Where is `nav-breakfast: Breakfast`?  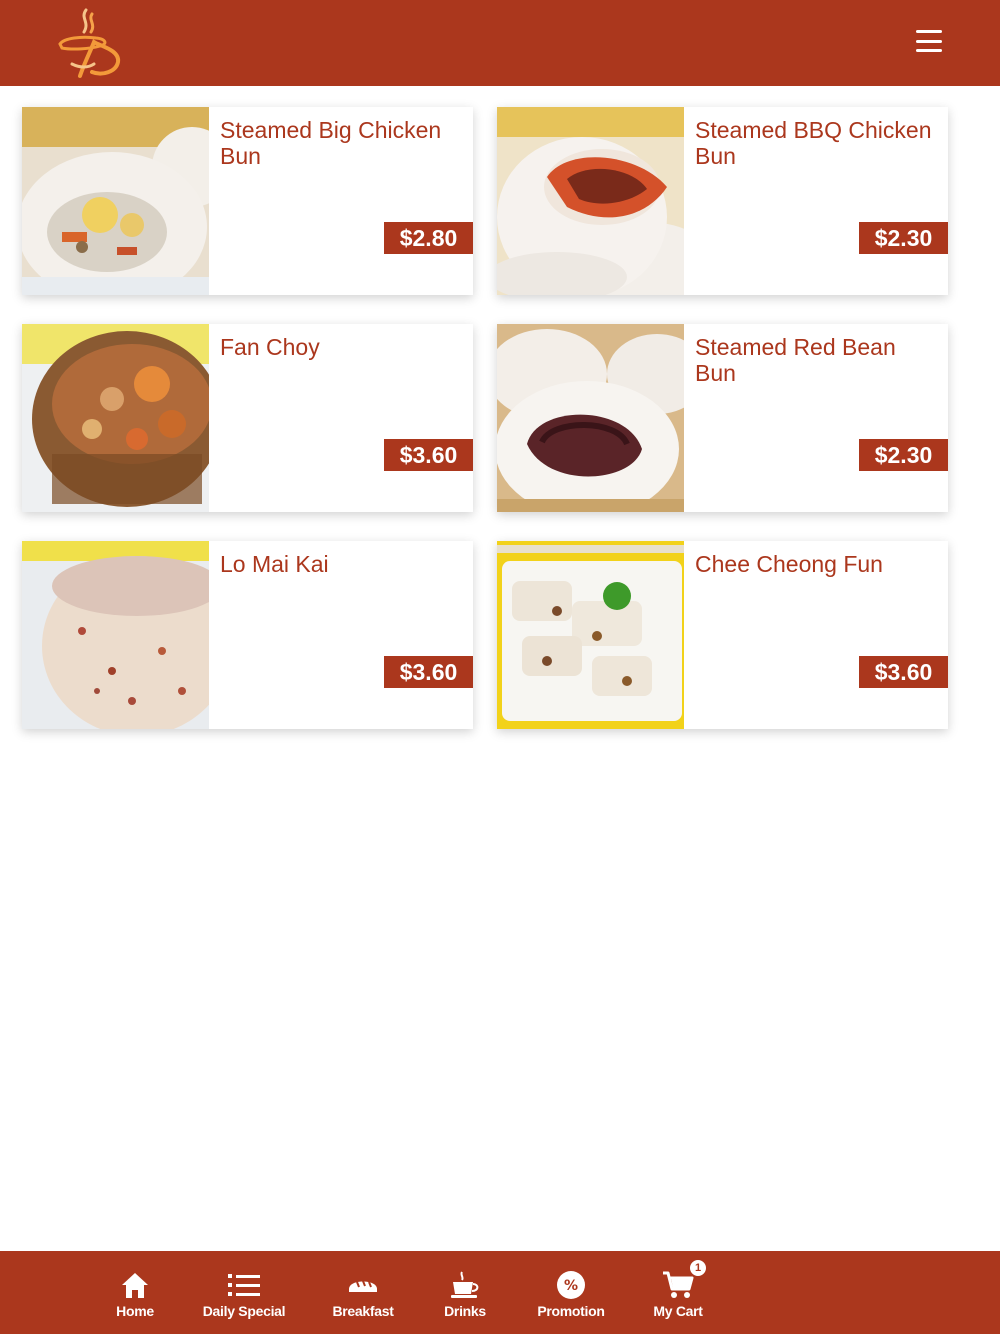 nav-breakfast: Breakfast is located at coordinates (363, 1292).